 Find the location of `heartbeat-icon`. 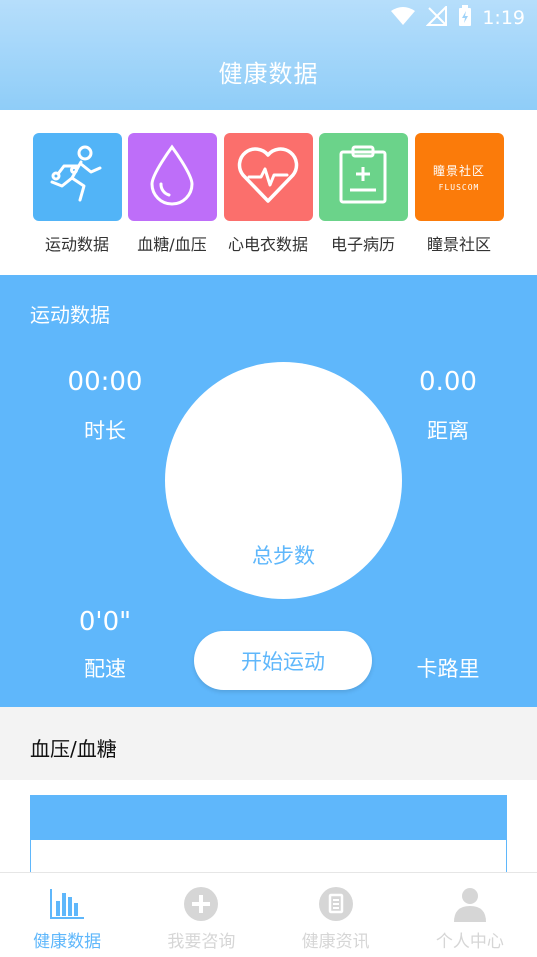

heartbeat-icon is located at coordinates (268, 177).